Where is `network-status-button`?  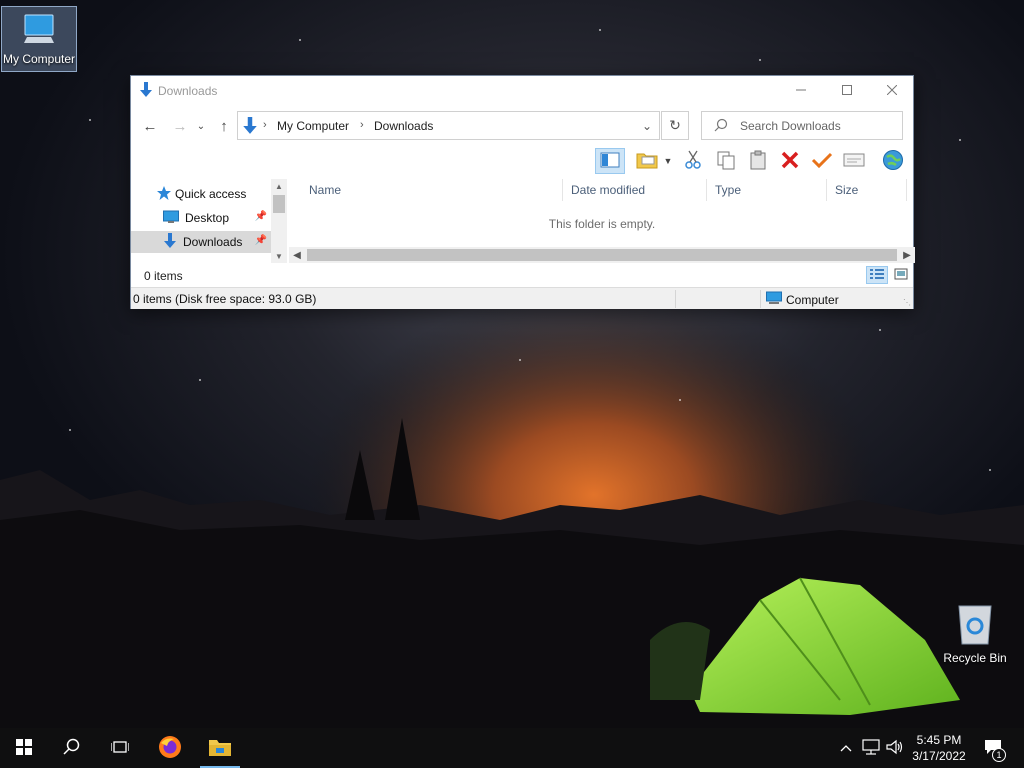 network-status-button is located at coordinates (871, 748).